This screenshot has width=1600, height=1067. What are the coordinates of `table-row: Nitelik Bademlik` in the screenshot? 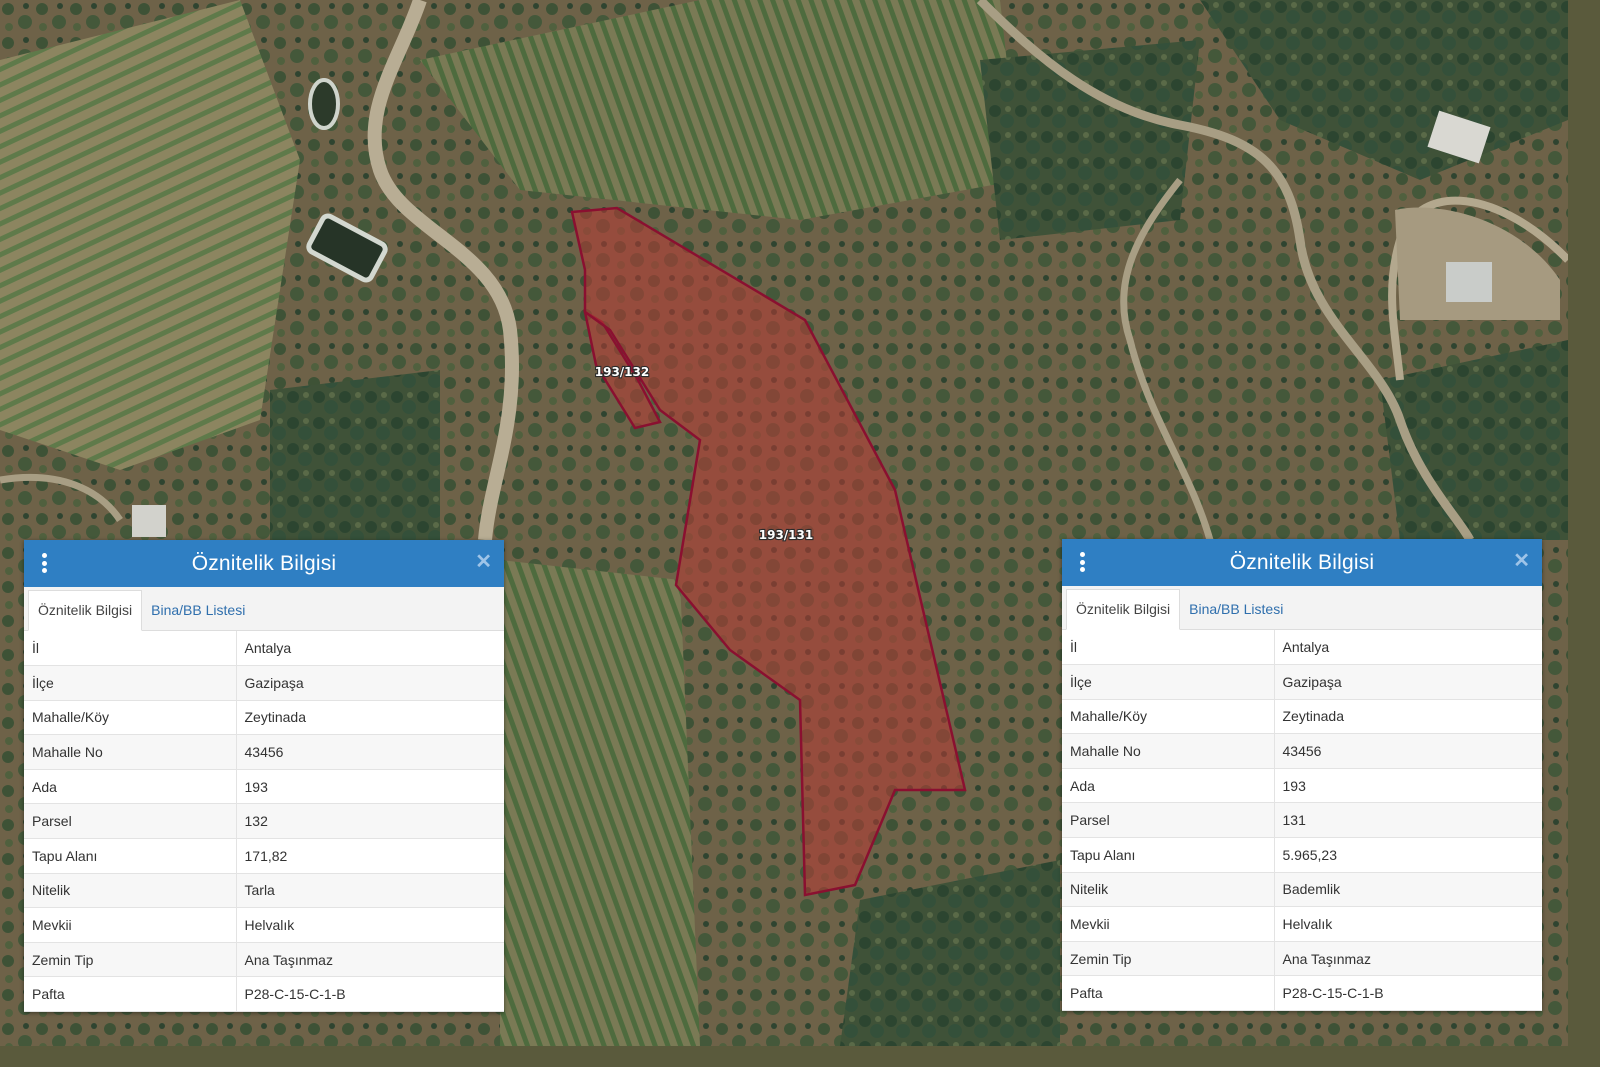 It's located at (1302, 890).